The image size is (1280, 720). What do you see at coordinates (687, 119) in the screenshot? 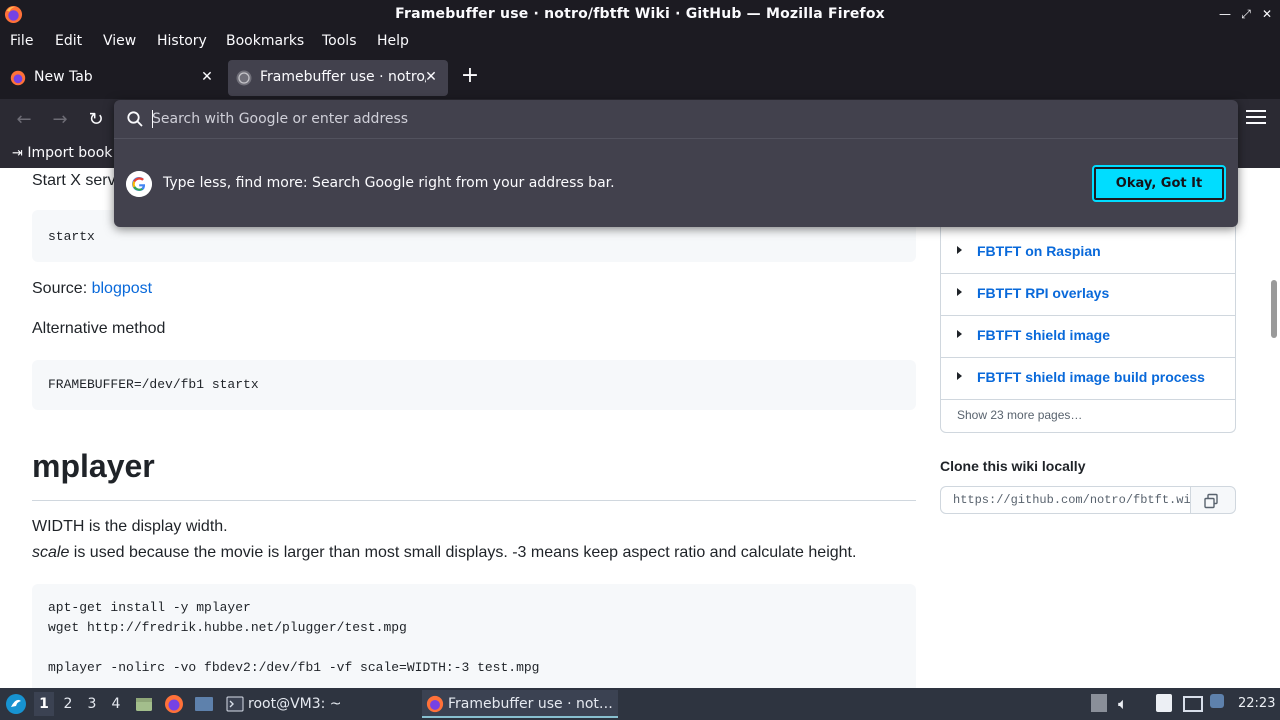
I see `address-input` at bounding box center [687, 119].